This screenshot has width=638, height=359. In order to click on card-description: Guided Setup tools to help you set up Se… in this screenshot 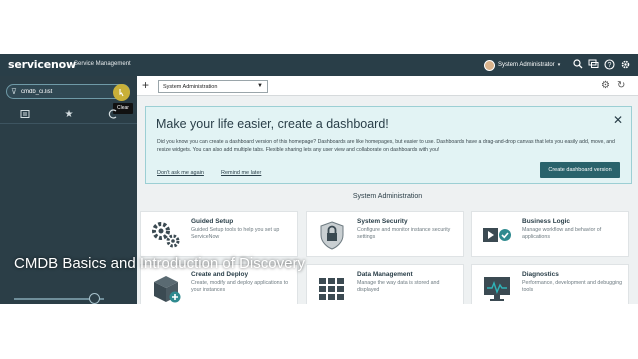, I will do `click(235, 233)`.